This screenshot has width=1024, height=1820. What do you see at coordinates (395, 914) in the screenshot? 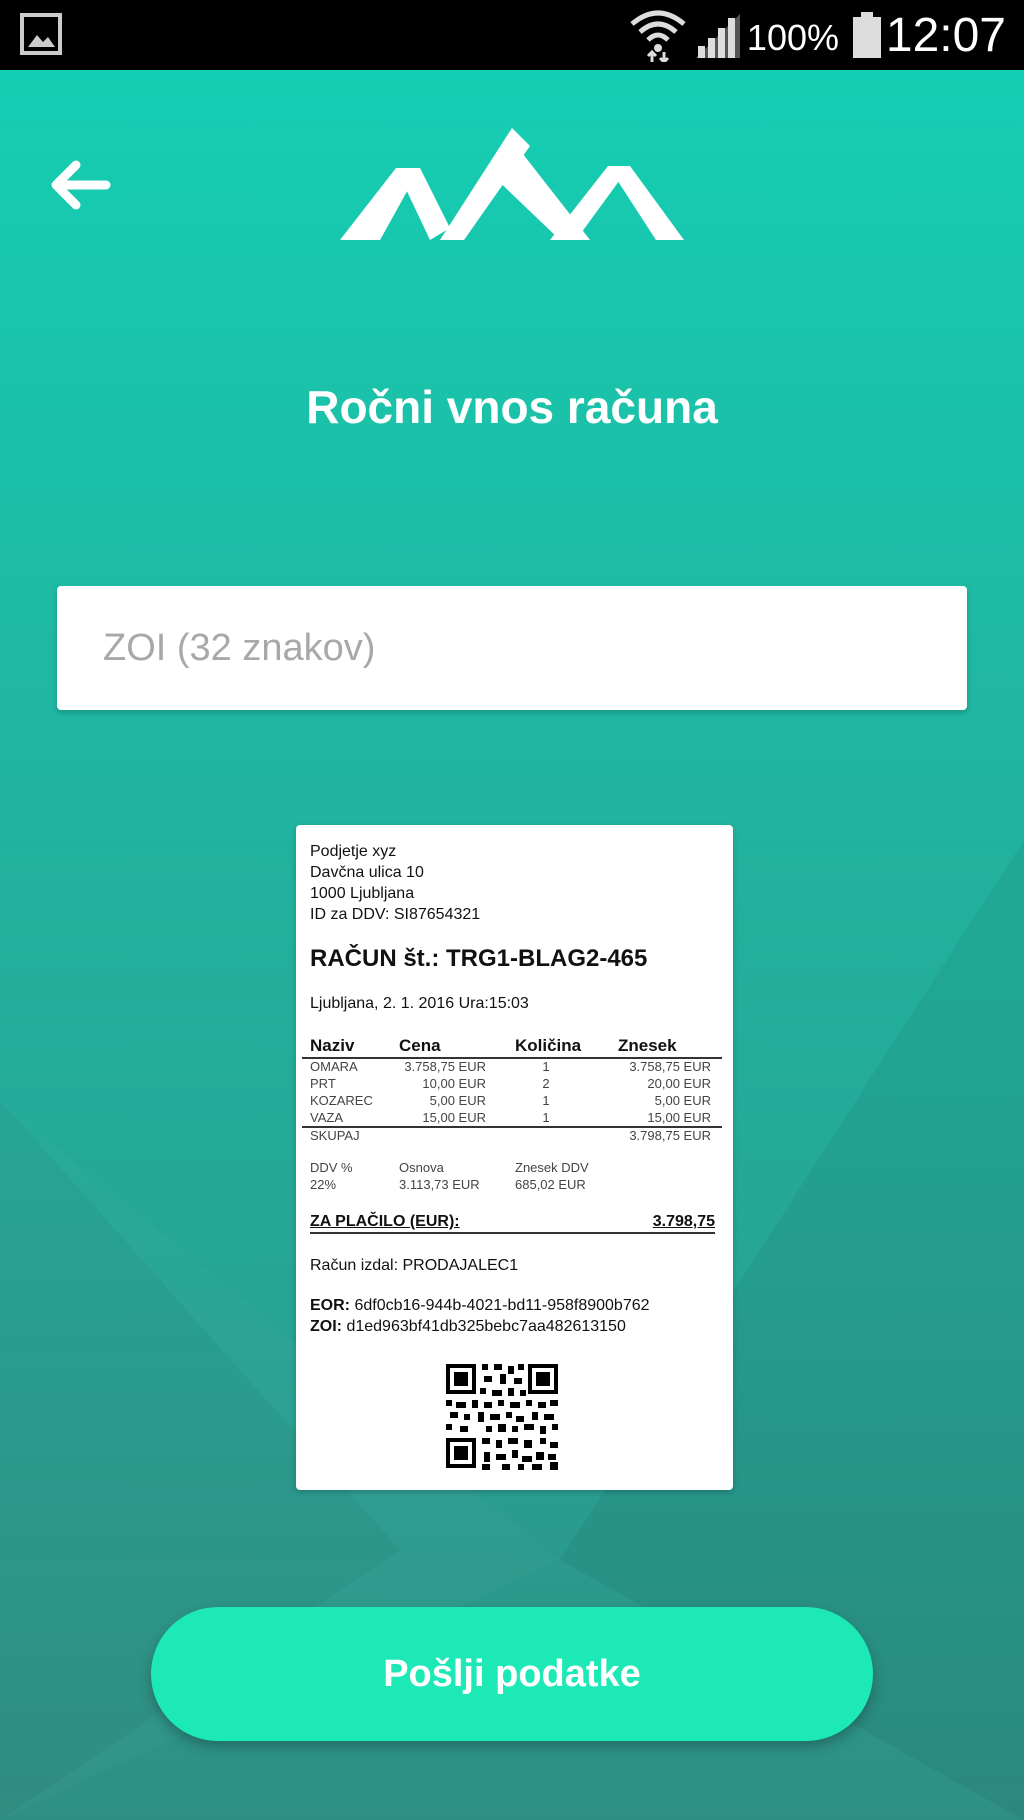
I see `receipt-vat-id: ID za DDV: SI87654321` at bounding box center [395, 914].